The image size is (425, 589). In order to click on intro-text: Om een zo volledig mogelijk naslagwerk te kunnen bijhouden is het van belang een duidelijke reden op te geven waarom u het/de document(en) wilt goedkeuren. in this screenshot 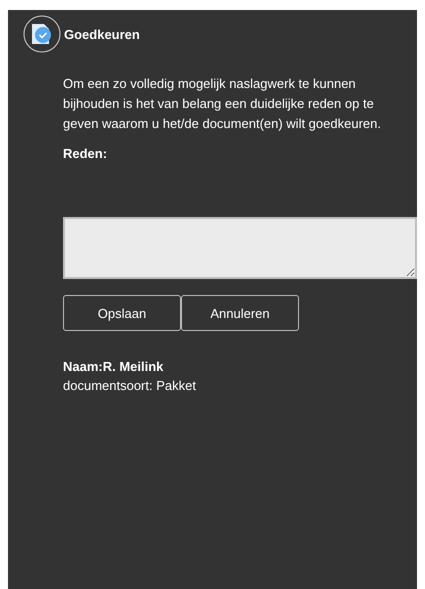, I will do `click(222, 104)`.